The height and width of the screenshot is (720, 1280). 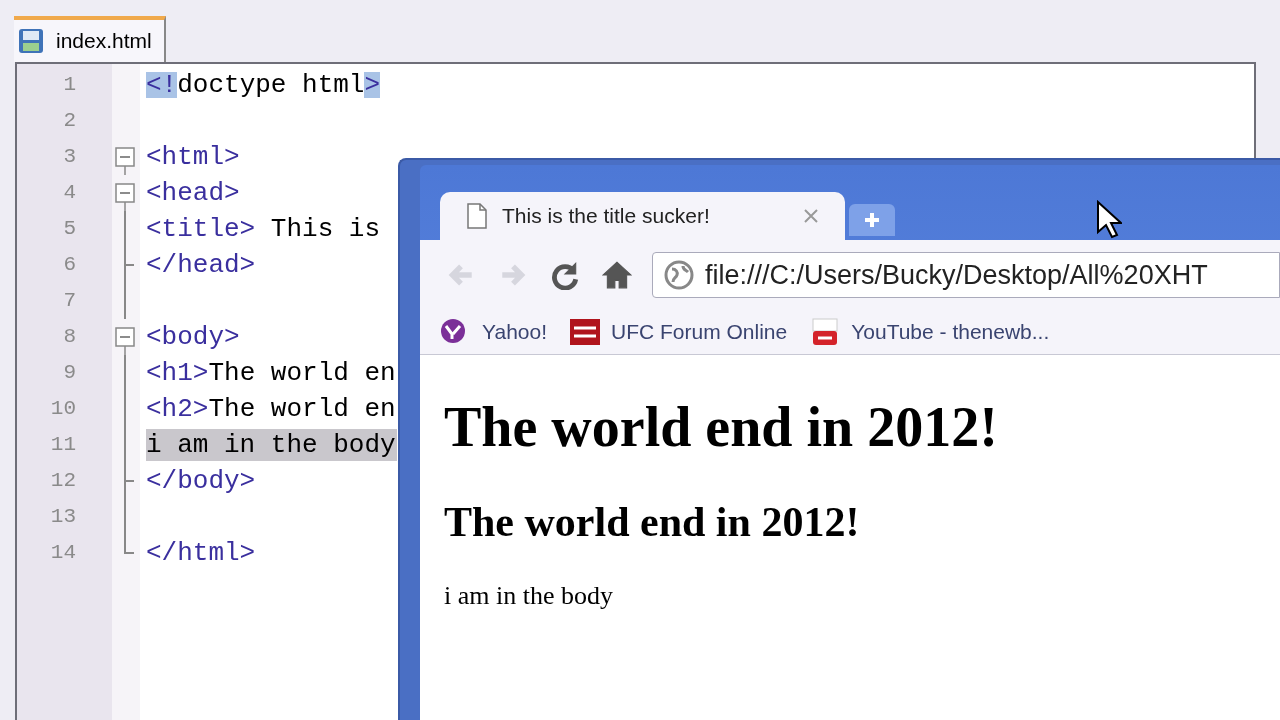 I want to click on address-bar: file:///C:/Users/Bucky/Desktop/All%20XHT, so click(x=966, y=275).